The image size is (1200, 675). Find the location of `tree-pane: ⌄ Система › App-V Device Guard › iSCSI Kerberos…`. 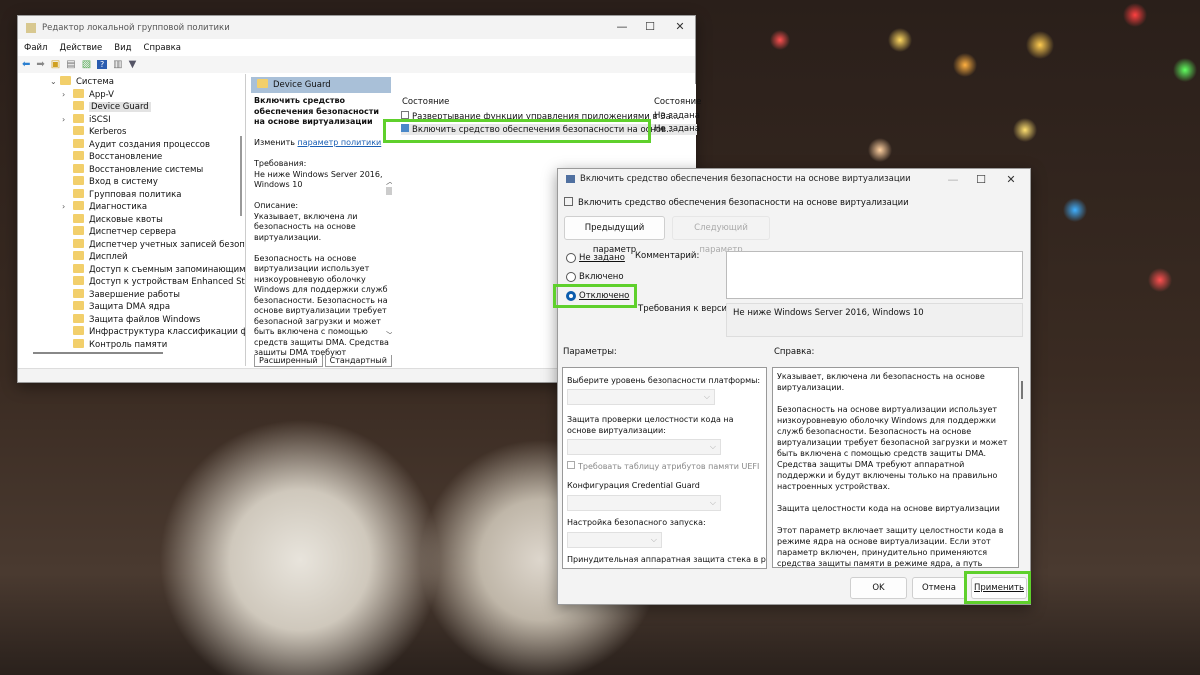

tree-pane: ⌄ Система › App-V Device Guard › iSCSI Kerberos… is located at coordinates (132, 220).